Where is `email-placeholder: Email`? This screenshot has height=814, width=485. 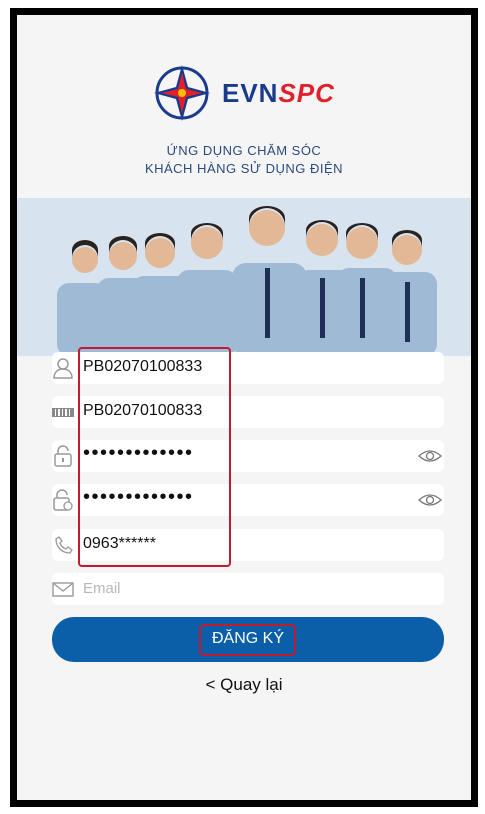
email-placeholder: Email is located at coordinates (102, 588).